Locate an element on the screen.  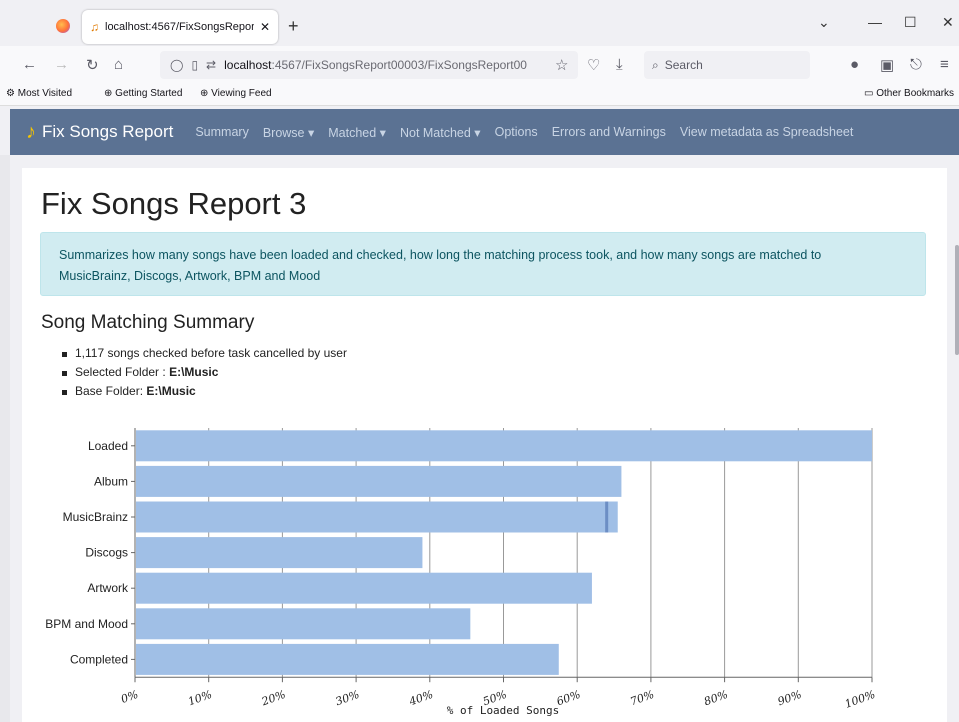
search-input: ⌕ Search is located at coordinates (727, 65).